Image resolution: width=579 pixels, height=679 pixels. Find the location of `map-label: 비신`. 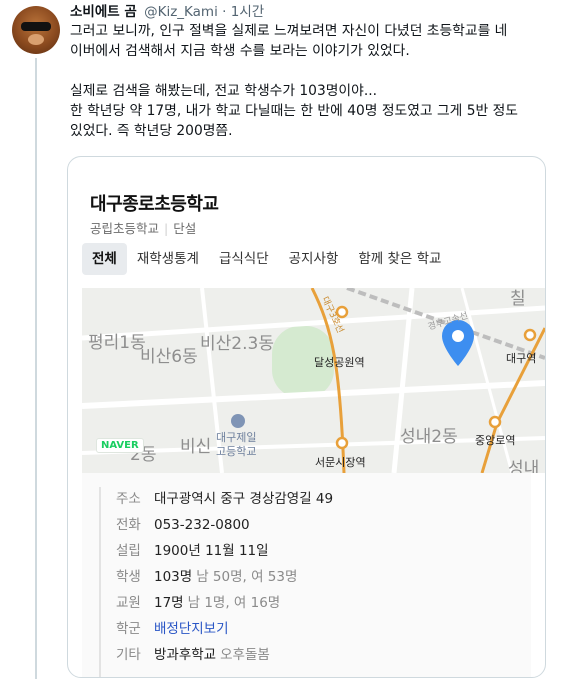

map-label: 비신 is located at coordinates (196, 447).